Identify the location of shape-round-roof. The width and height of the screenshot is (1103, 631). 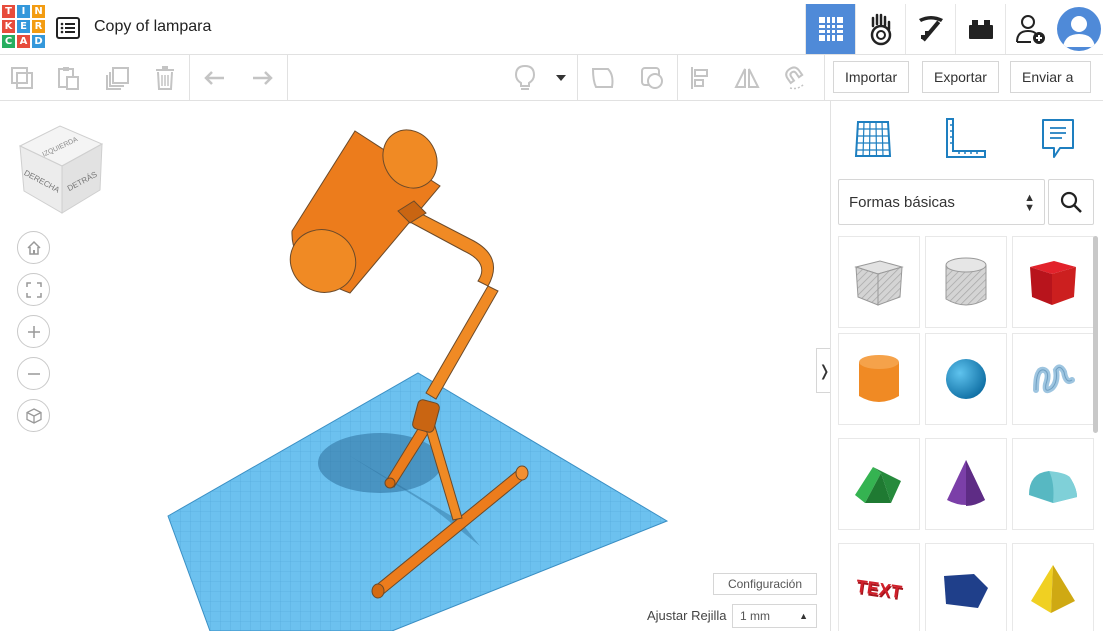
(1053, 484).